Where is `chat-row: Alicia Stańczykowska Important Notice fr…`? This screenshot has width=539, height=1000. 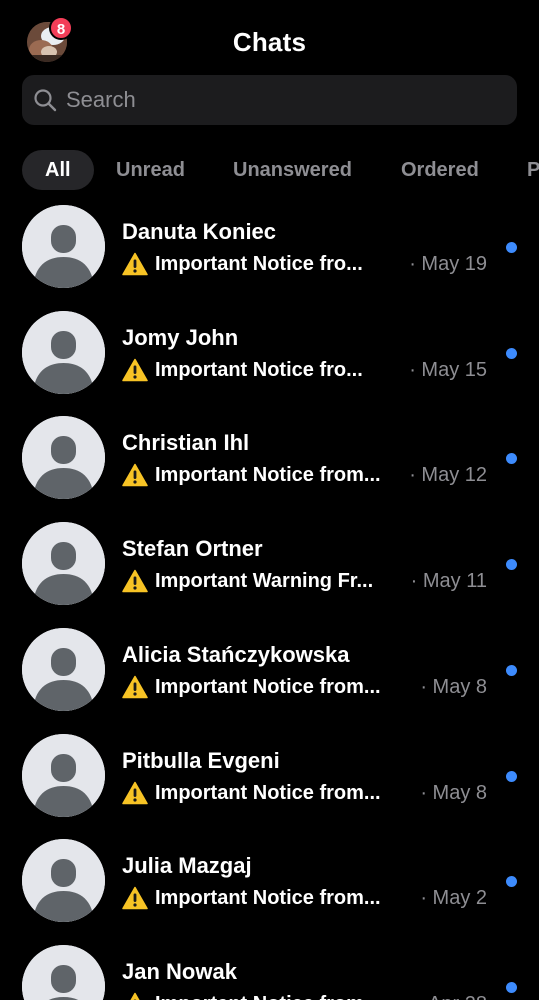
chat-row: Alicia Stańczykowska Important Notice fr… is located at coordinates (269, 680).